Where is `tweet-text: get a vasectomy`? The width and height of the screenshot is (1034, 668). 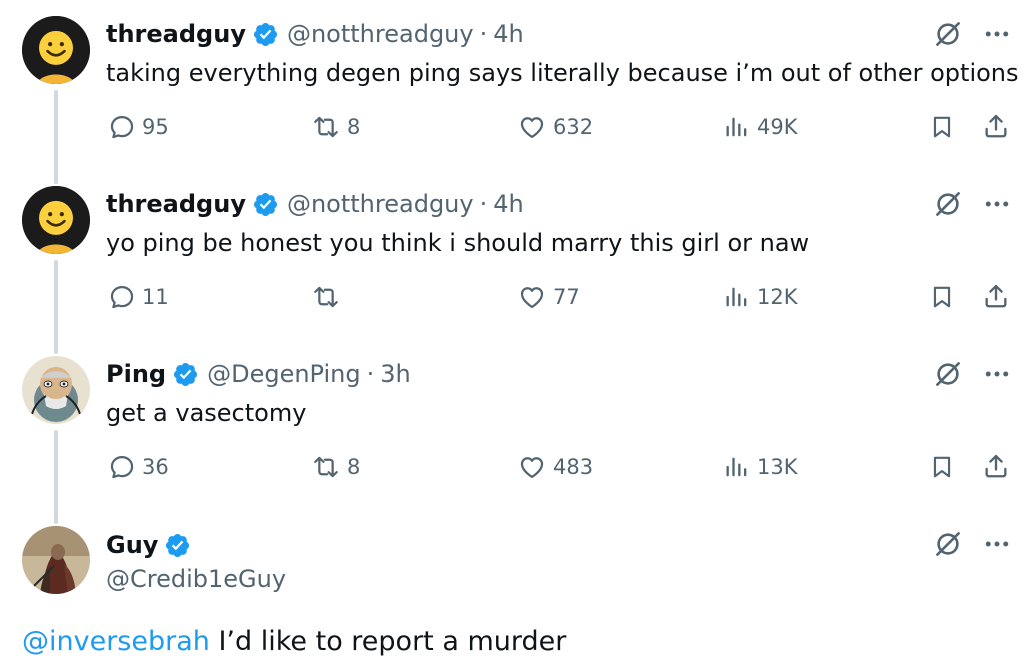 tweet-text: get a vasectomy is located at coordinates (206, 413).